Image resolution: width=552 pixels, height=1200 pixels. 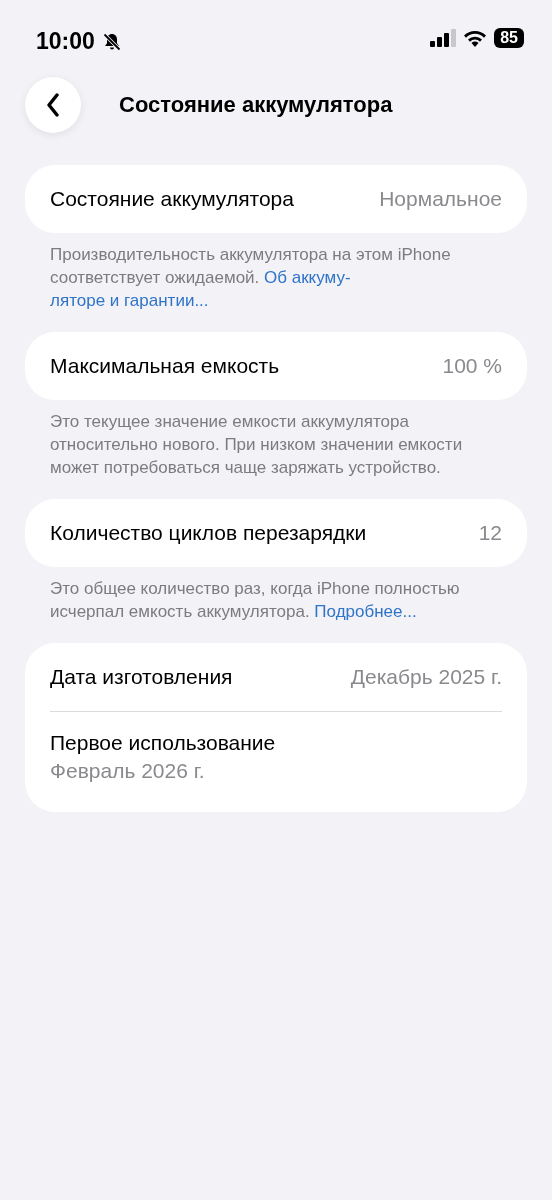 What do you see at coordinates (490, 533) in the screenshot?
I see `row-value: 12` at bounding box center [490, 533].